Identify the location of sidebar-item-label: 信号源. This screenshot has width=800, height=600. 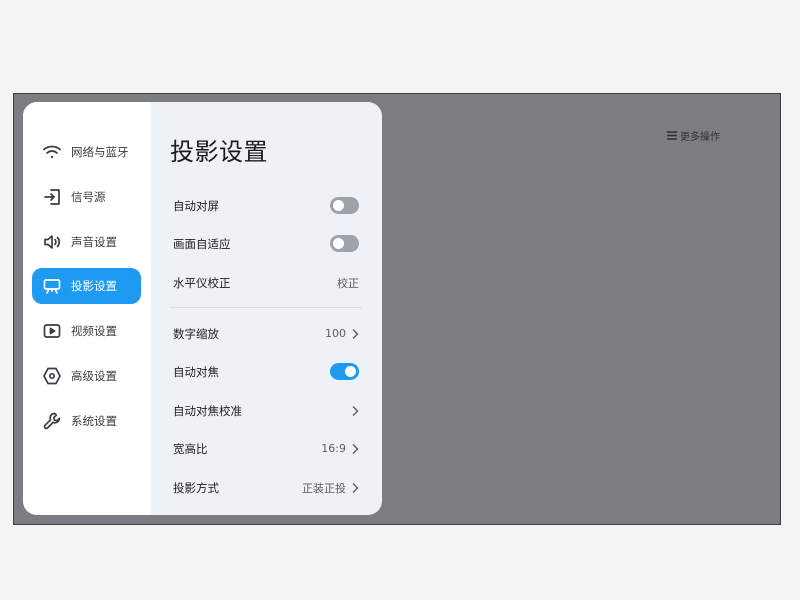
(88, 197).